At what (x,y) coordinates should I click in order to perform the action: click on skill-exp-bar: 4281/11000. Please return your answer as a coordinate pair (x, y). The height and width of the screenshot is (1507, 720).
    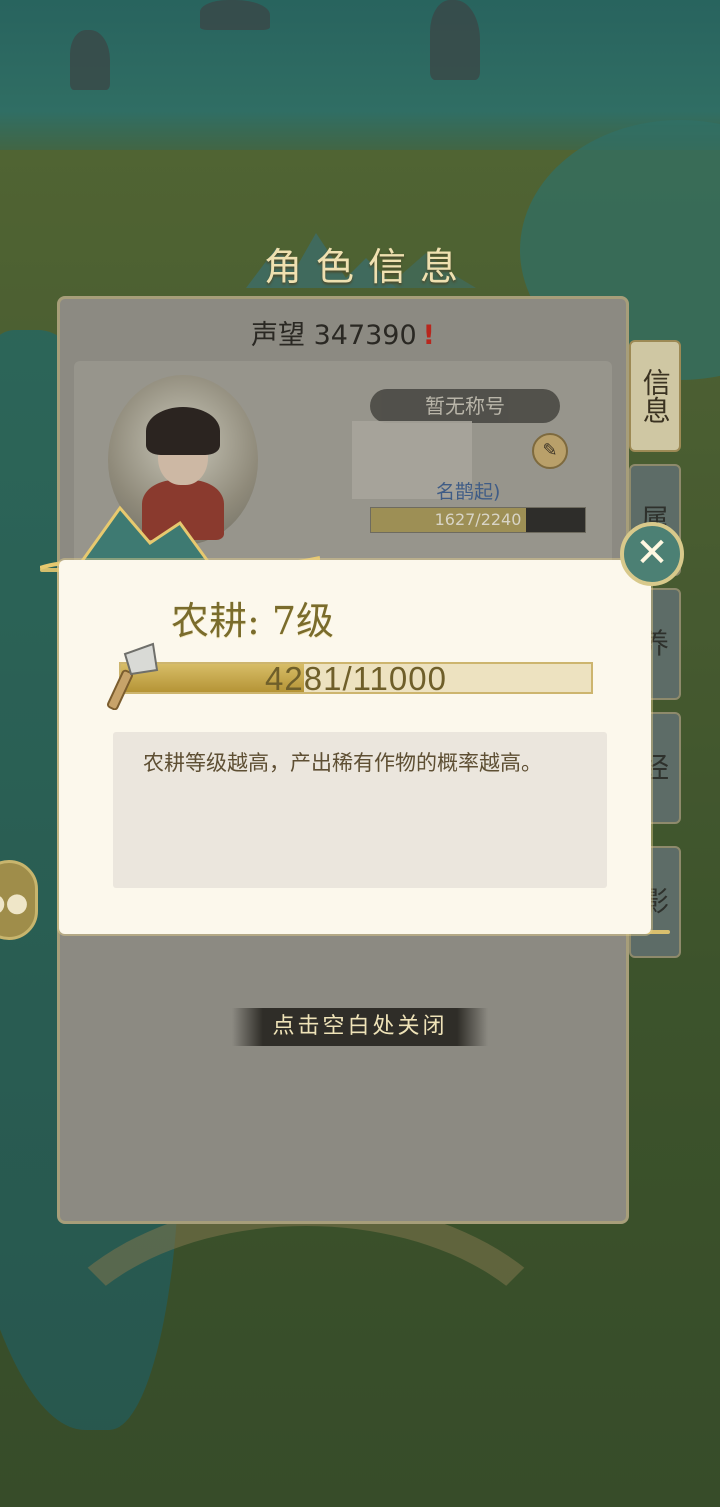
    Looking at the image, I should click on (356, 678).